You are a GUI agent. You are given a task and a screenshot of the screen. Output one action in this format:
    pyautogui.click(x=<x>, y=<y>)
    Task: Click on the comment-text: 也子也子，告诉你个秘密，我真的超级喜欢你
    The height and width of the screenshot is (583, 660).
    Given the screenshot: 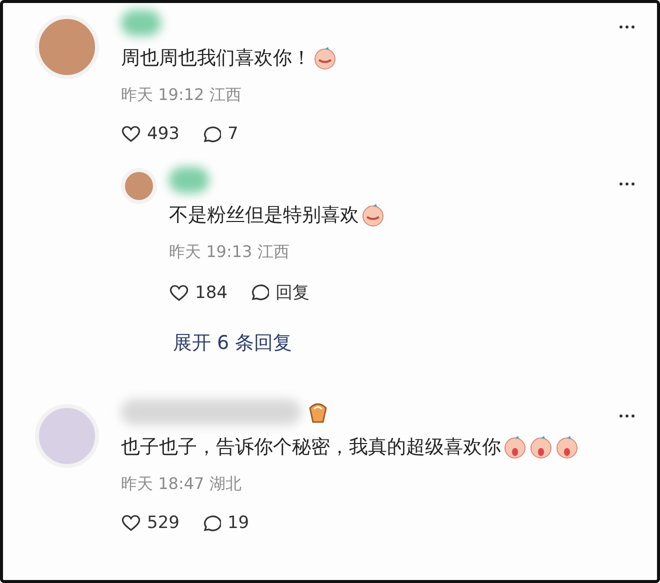 What is the action you would take?
    pyautogui.click(x=311, y=447)
    